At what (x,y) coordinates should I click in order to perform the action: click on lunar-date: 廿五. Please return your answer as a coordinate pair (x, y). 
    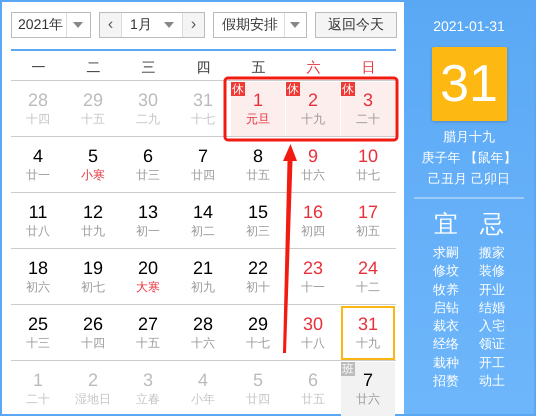
    Looking at the image, I should click on (258, 175).